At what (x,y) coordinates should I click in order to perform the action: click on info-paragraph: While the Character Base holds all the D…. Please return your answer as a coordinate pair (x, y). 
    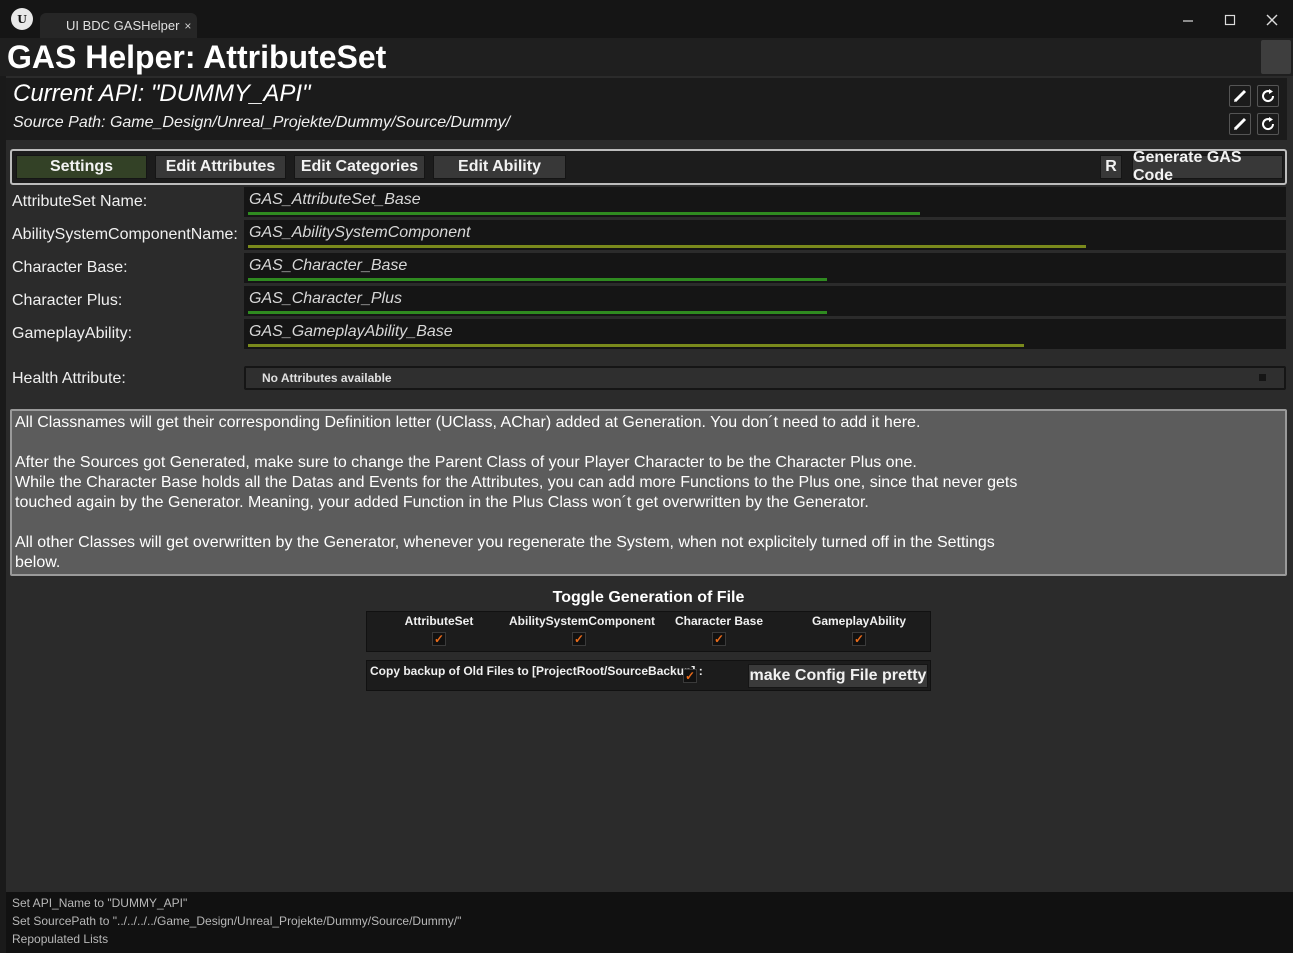
    Looking at the image, I should click on (516, 482).